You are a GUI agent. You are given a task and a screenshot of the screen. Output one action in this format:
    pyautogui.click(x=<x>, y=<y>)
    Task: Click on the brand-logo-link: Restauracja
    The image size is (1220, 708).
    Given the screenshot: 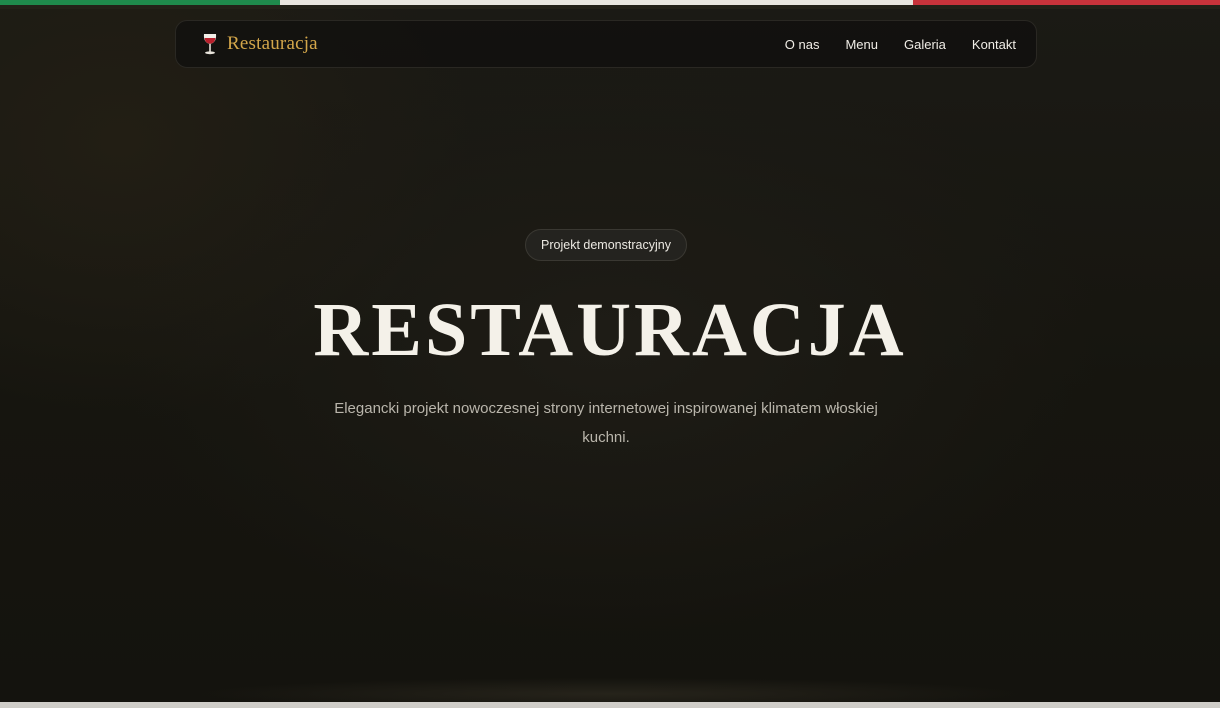 What is the action you would take?
    pyautogui.click(x=259, y=44)
    